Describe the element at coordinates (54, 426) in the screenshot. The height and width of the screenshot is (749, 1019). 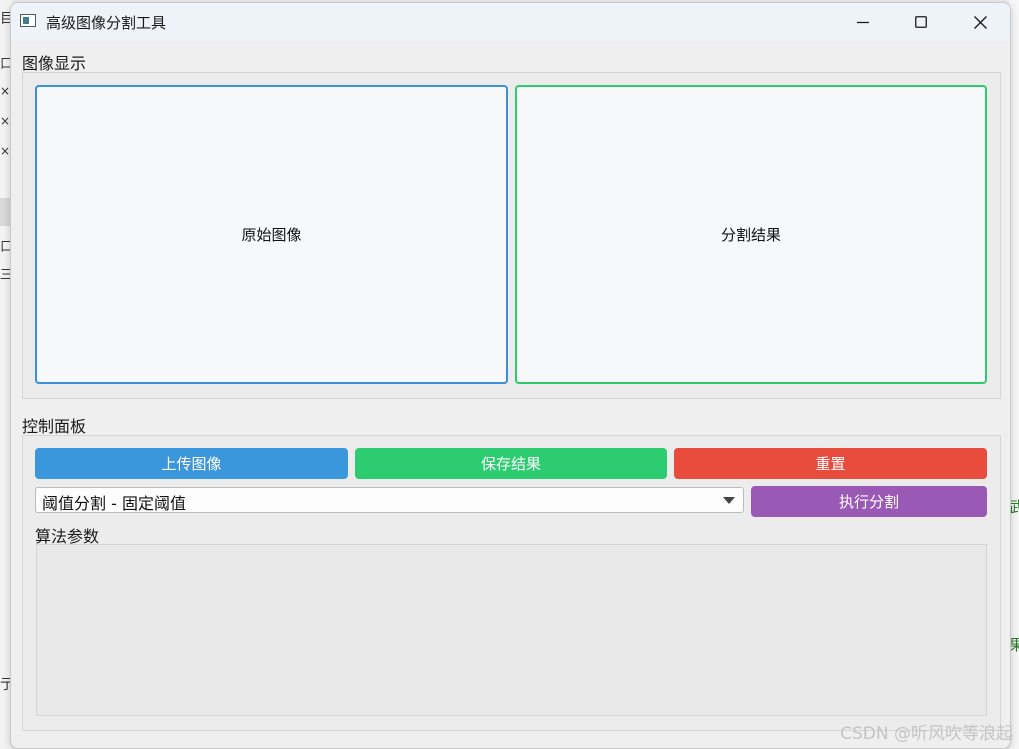
I see `control-group-title: 控制面板` at that location.